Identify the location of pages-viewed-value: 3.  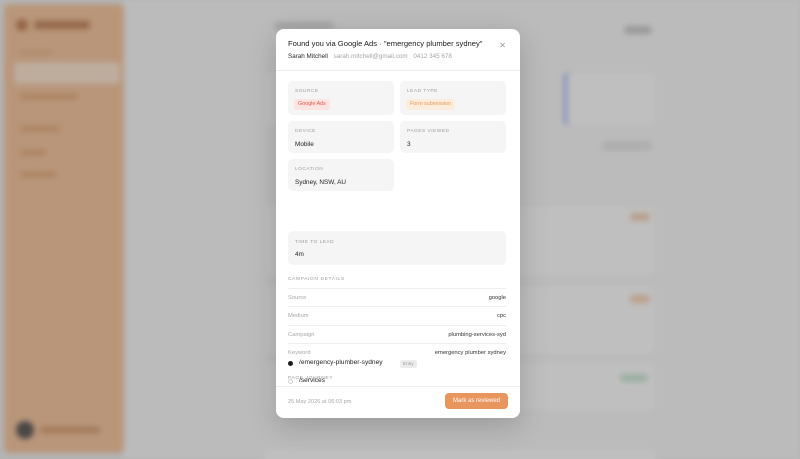
(409, 144).